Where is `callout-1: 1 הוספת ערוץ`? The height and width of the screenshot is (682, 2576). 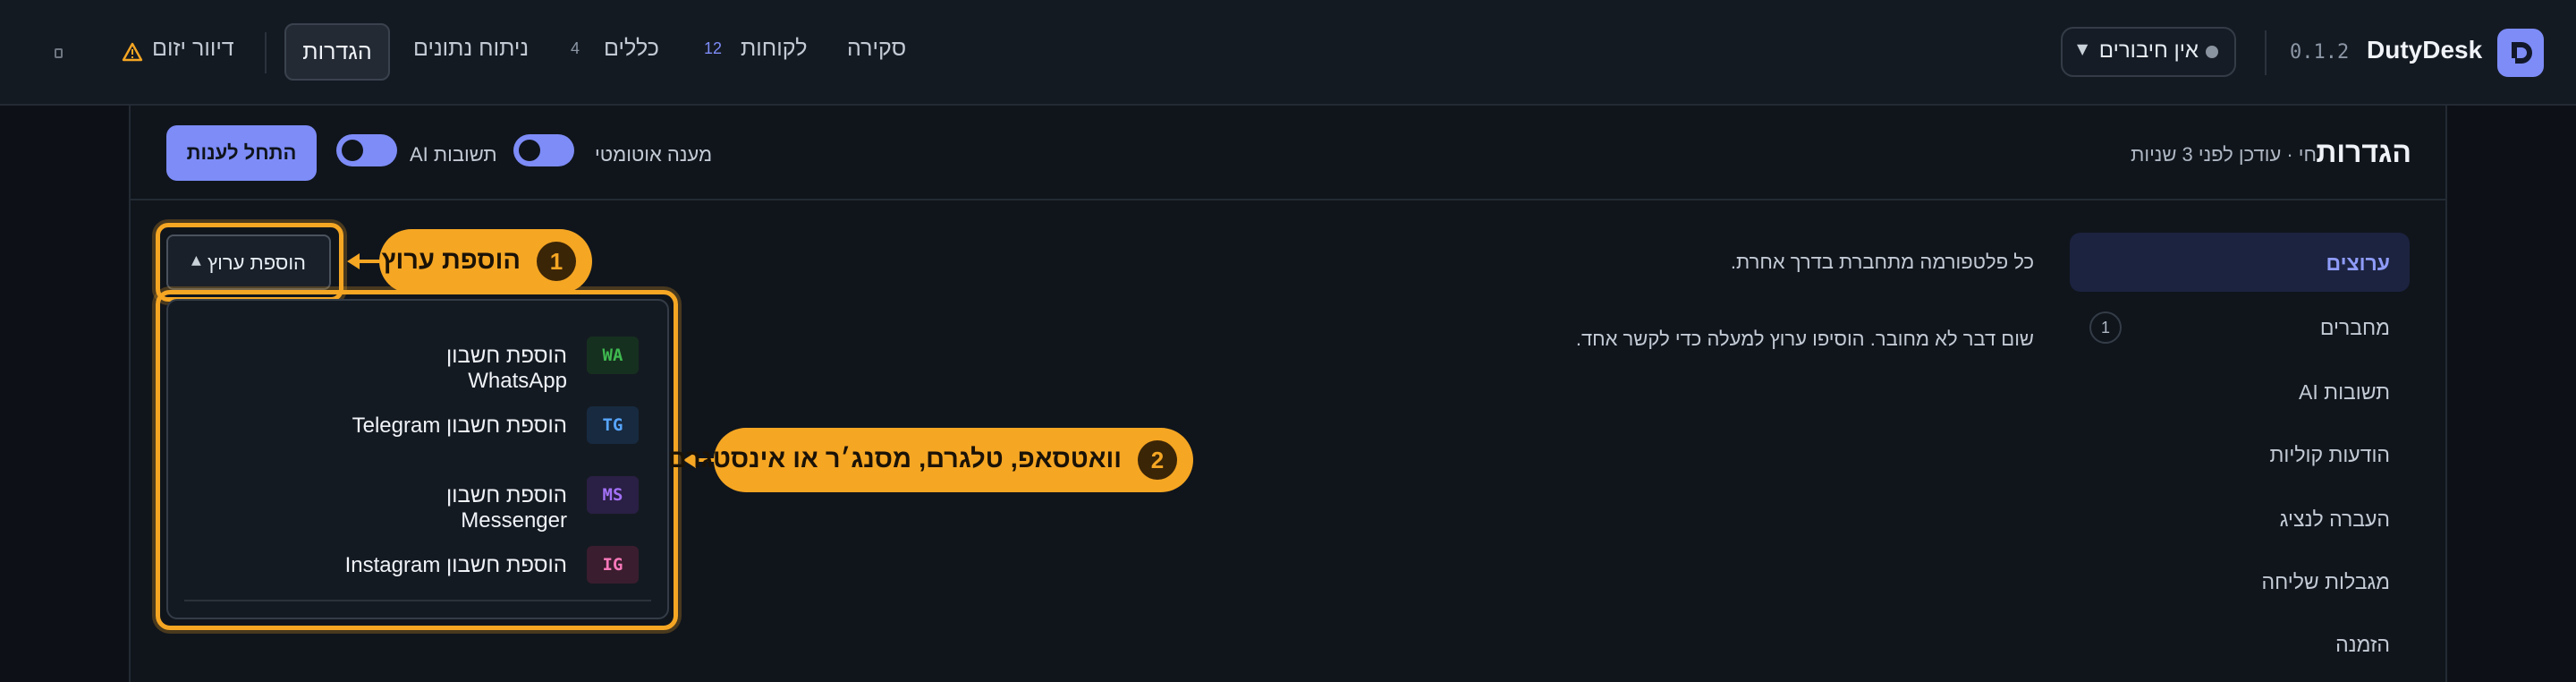
callout-1: 1 הוספת ערוץ is located at coordinates (485, 261).